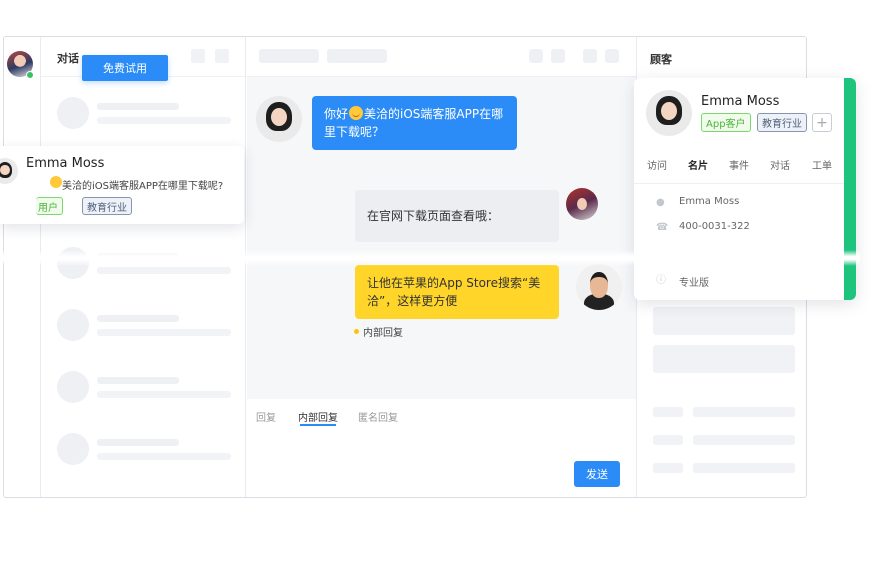 This screenshot has width=892, height=564. What do you see at coordinates (597, 474) in the screenshot?
I see `send-button: 发送` at bounding box center [597, 474].